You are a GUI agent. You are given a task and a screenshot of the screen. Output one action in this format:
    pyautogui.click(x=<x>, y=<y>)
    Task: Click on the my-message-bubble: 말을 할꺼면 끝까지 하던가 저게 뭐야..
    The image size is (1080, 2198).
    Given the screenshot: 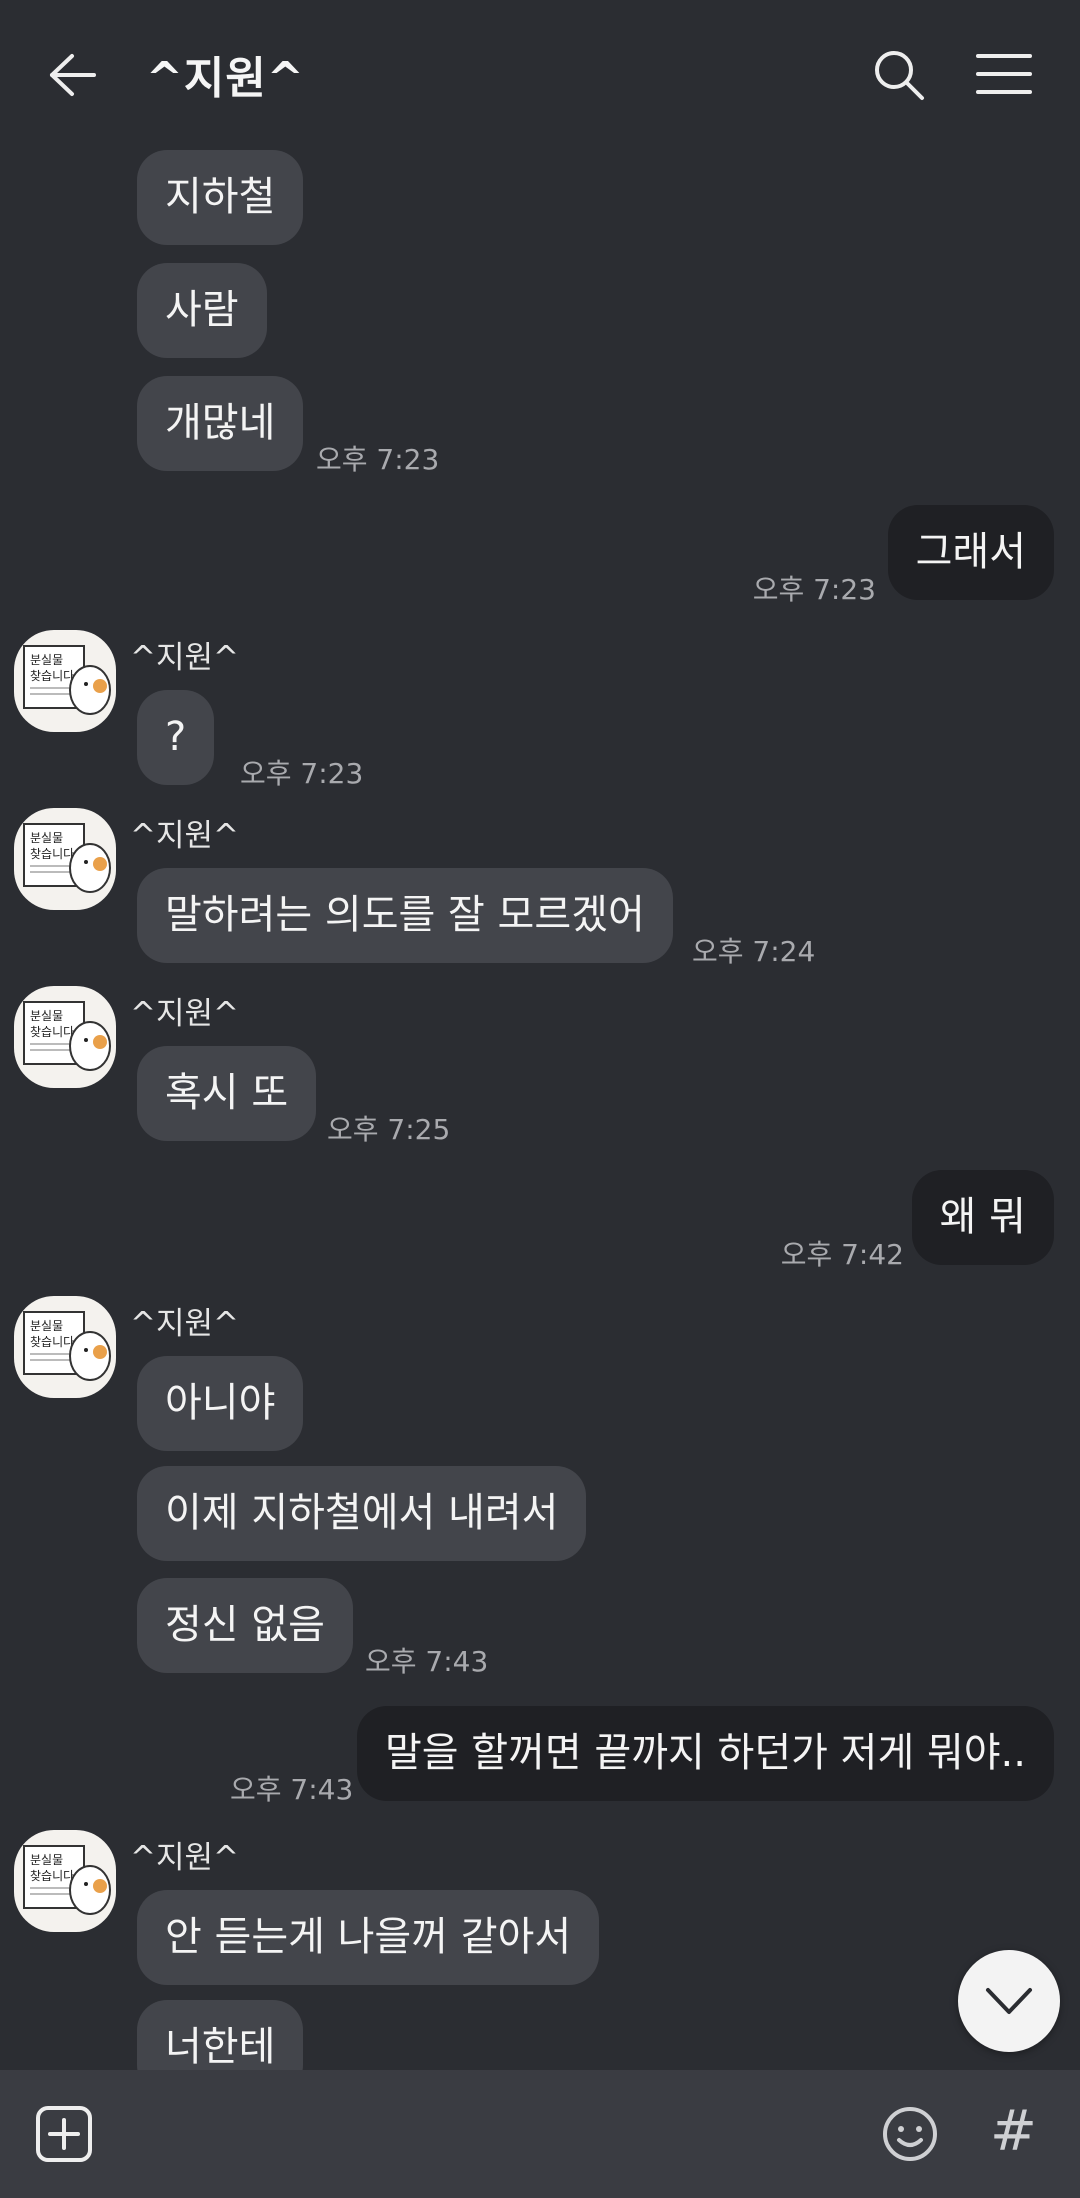 What is the action you would take?
    pyautogui.click(x=705, y=1753)
    